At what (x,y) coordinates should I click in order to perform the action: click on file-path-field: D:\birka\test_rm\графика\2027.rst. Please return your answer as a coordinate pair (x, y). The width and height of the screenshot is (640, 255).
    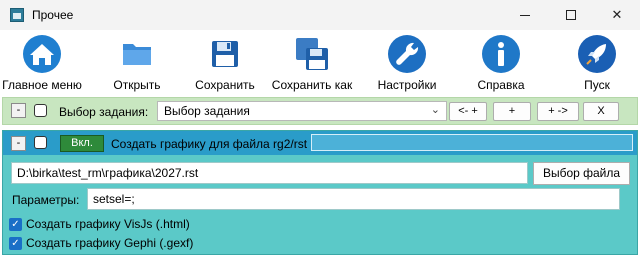
    Looking at the image, I should click on (269, 173).